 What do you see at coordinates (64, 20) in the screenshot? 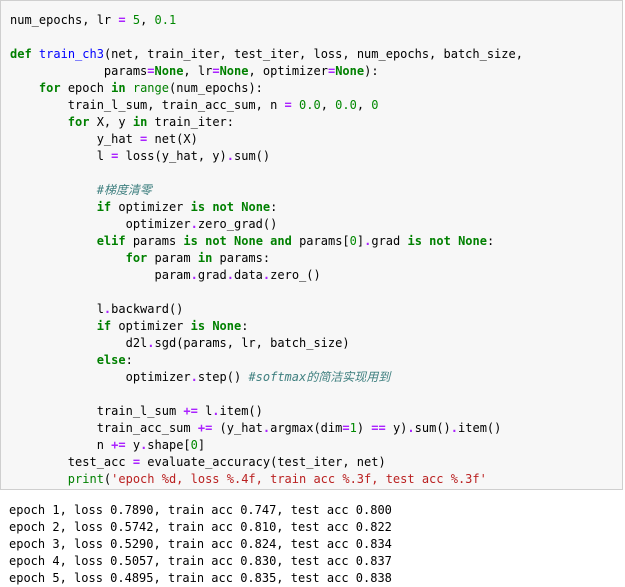
I see `code-token-plain: num_epochs, lr` at bounding box center [64, 20].